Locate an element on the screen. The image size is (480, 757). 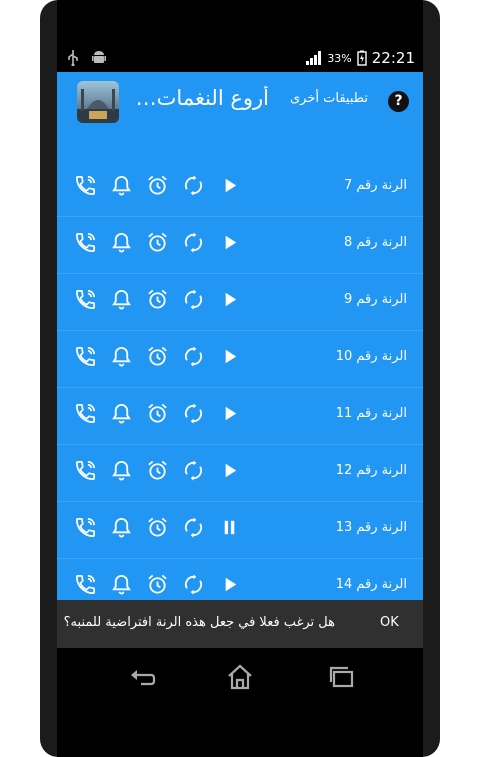
ringtone-row: الرنة رقم 11 is located at coordinates (240, 416).